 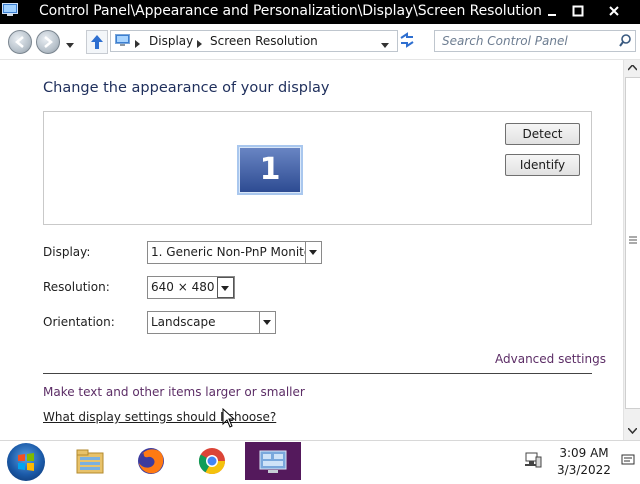 I want to click on maximize-button, so click(x=578, y=11).